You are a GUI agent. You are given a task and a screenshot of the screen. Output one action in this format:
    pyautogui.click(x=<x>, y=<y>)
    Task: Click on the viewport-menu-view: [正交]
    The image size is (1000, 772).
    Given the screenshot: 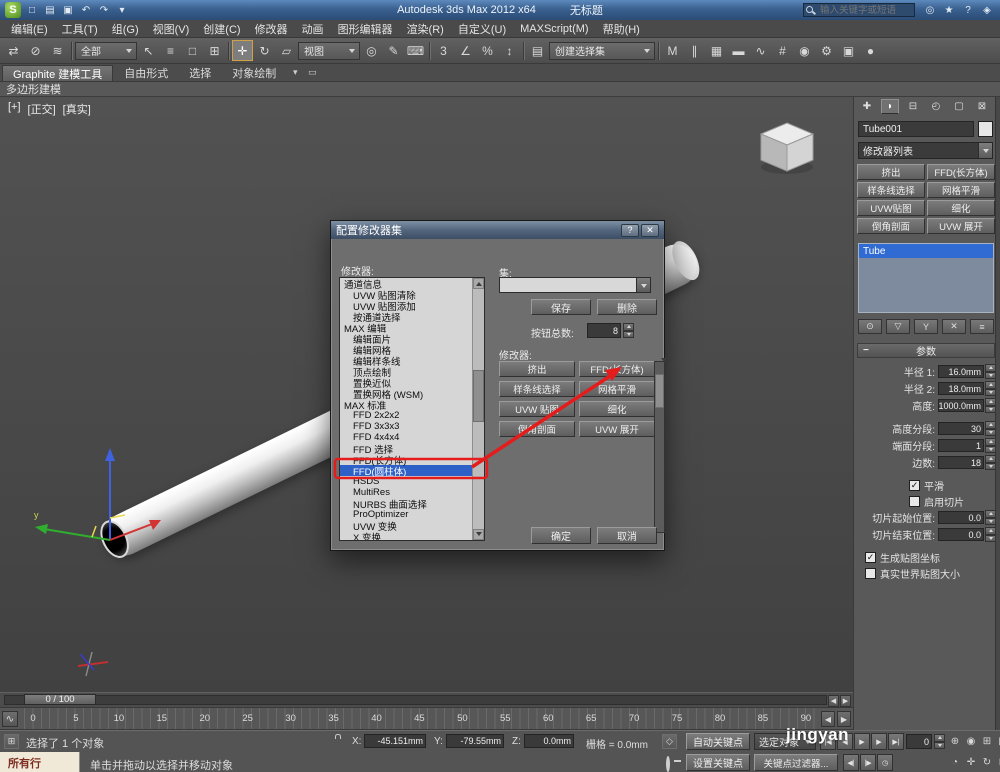 What is the action you would take?
    pyautogui.click(x=42, y=109)
    